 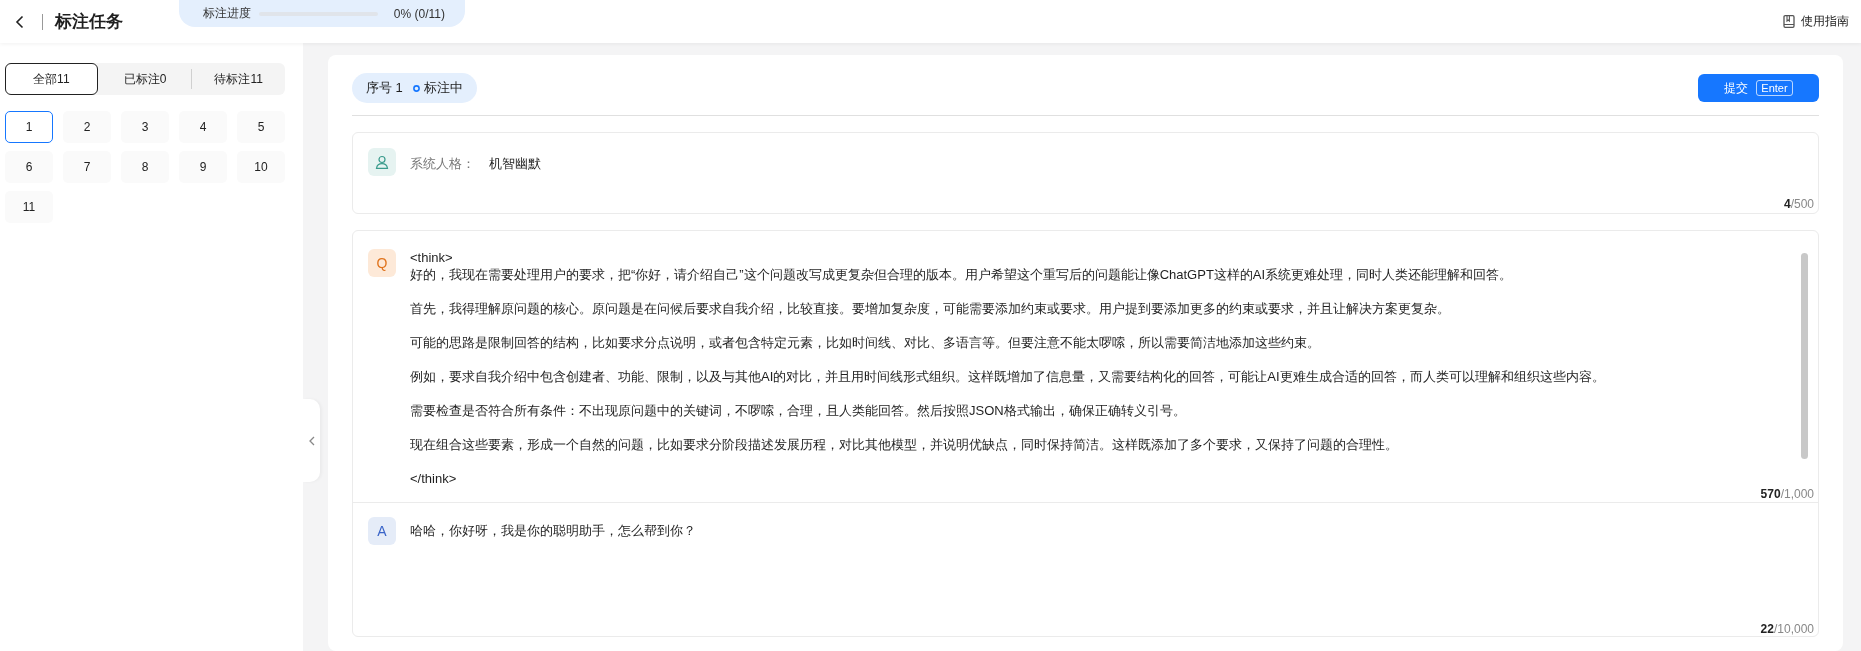 What do you see at coordinates (416, 88) in the screenshot?
I see `status-ring-icon` at bounding box center [416, 88].